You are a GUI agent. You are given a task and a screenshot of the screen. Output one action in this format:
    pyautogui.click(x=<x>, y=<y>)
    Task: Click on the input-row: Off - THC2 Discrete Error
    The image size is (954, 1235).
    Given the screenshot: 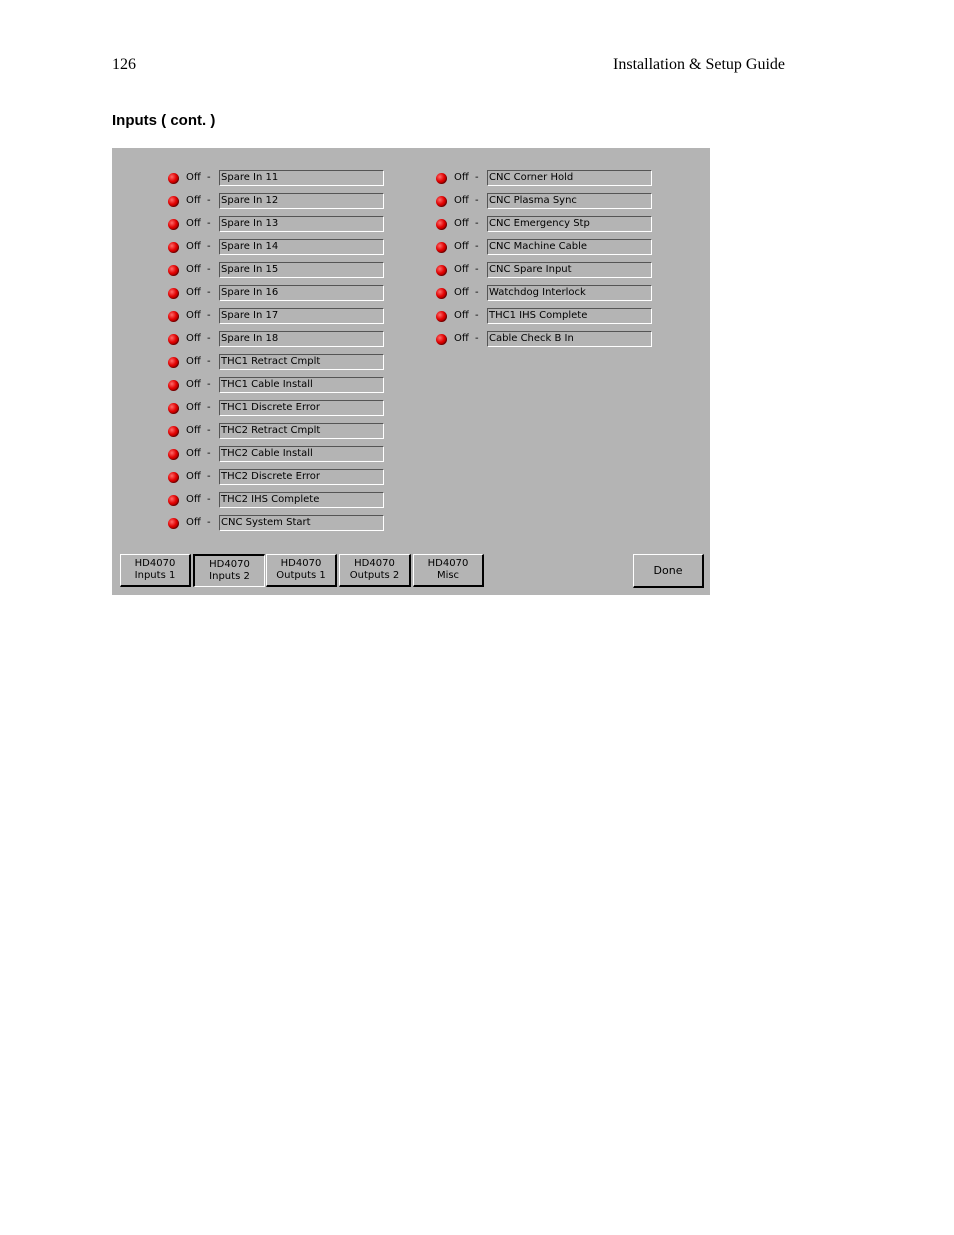 What is the action you would take?
    pyautogui.click(x=288, y=480)
    